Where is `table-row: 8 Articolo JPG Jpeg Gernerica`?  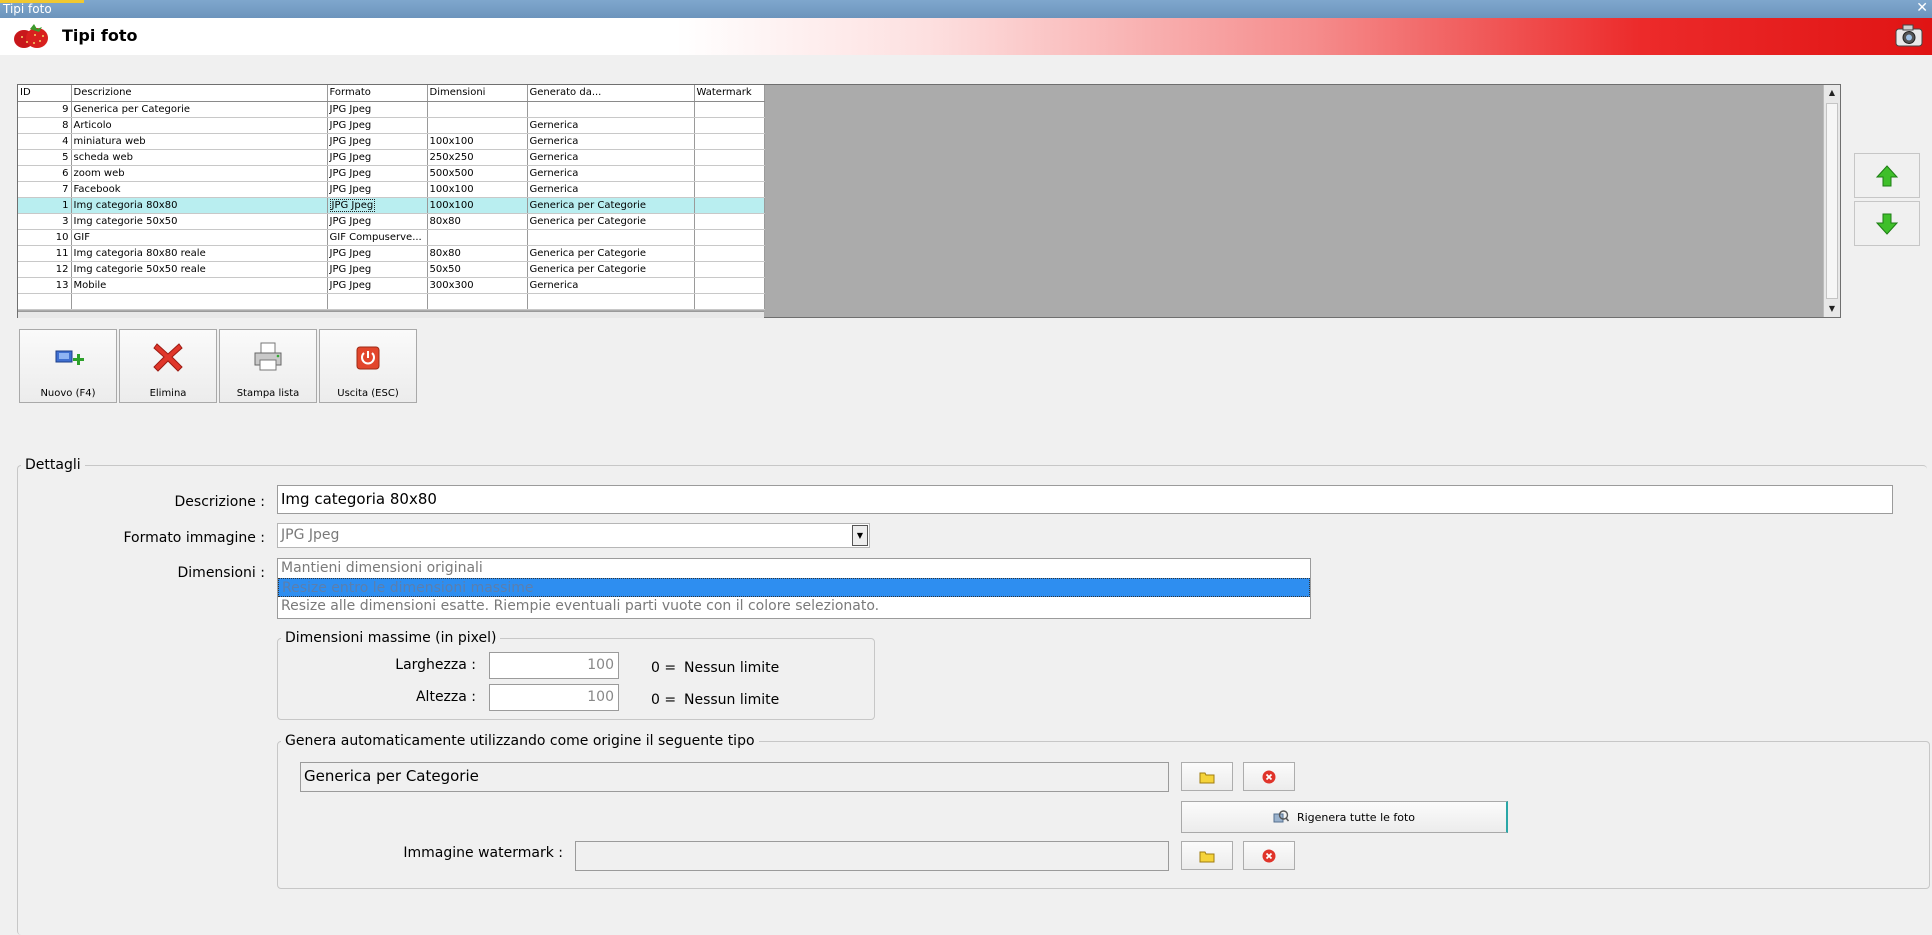 table-row: 8 Articolo JPG Jpeg Gernerica is located at coordinates (391, 125).